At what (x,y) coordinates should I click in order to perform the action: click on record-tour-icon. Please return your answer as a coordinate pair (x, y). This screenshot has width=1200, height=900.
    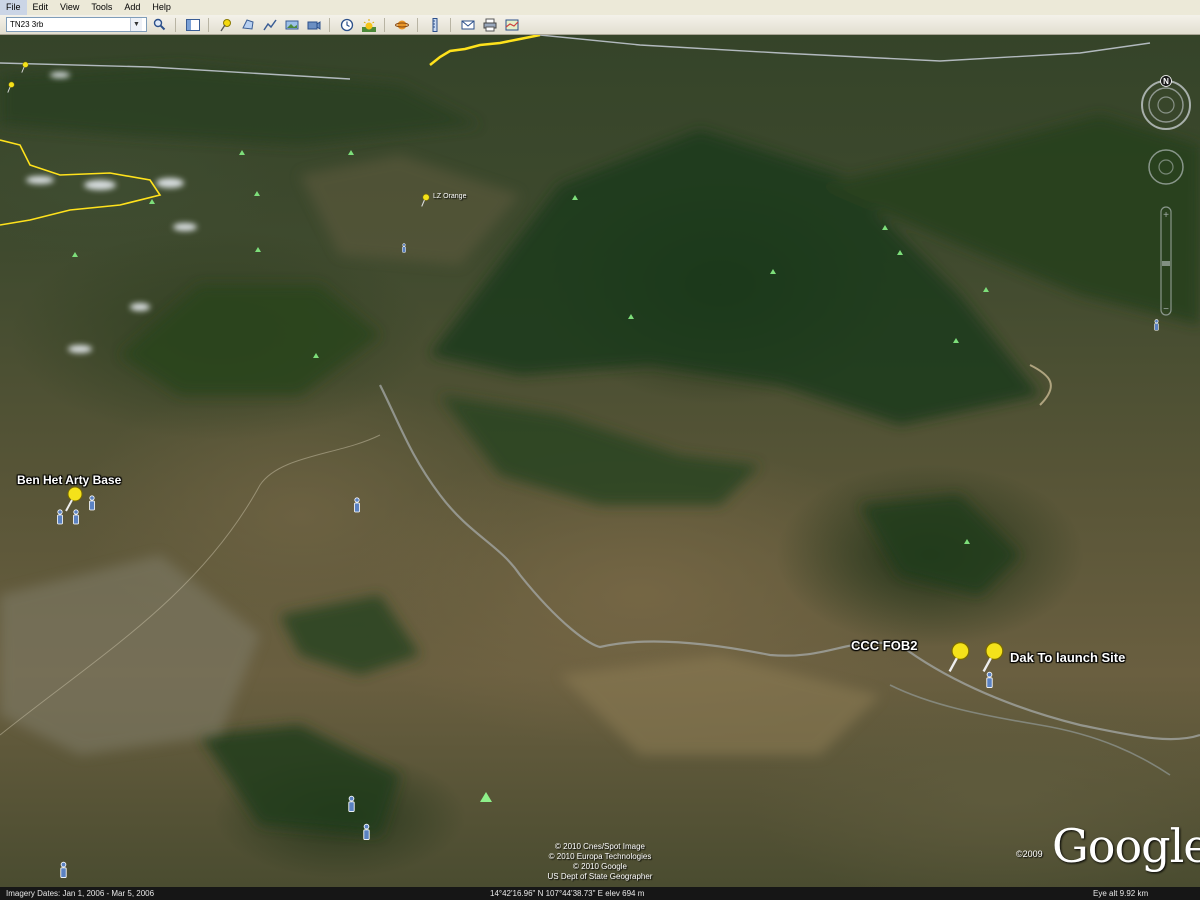
    Looking at the image, I should click on (313, 25).